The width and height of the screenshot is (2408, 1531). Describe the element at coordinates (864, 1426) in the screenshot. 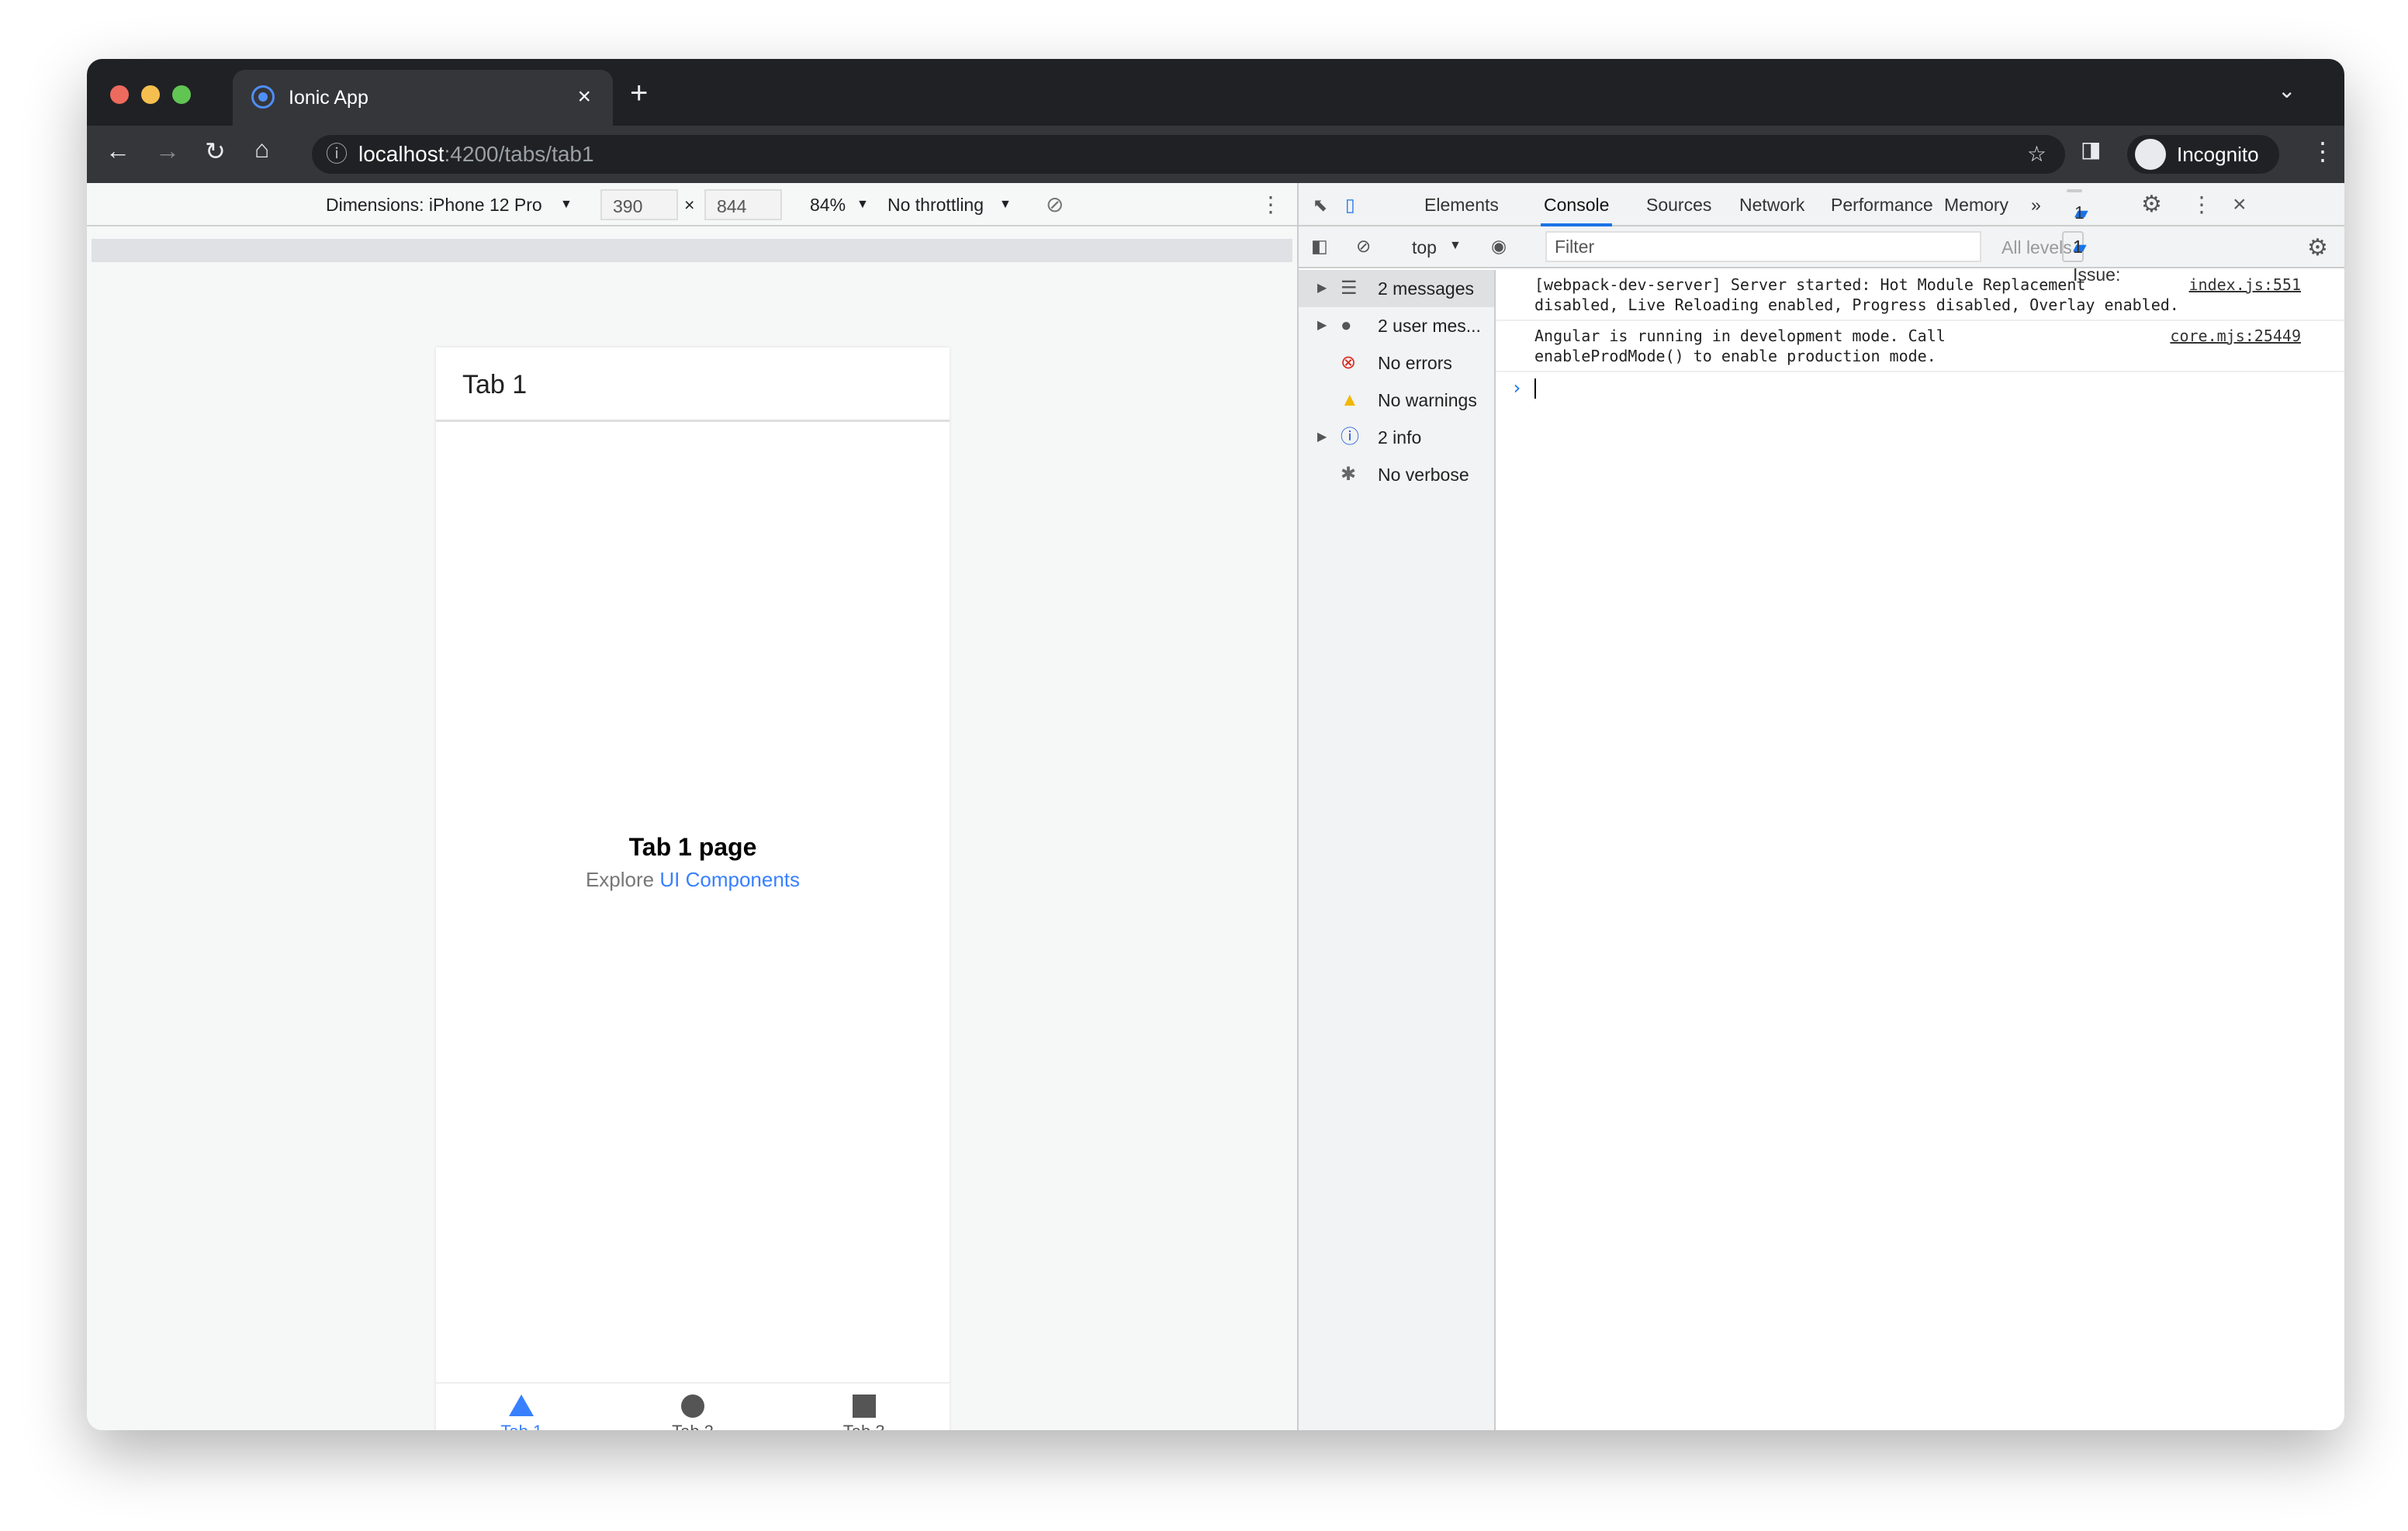

I see `tab-label: Tab 3` at that location.